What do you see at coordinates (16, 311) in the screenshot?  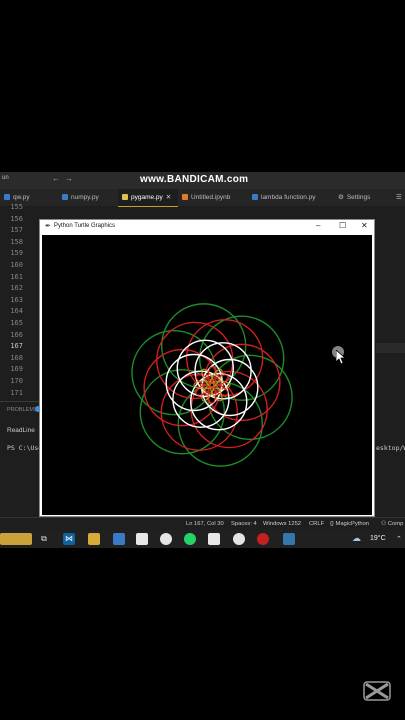 I see `line-number: 164` at bounding box center [16, 311].